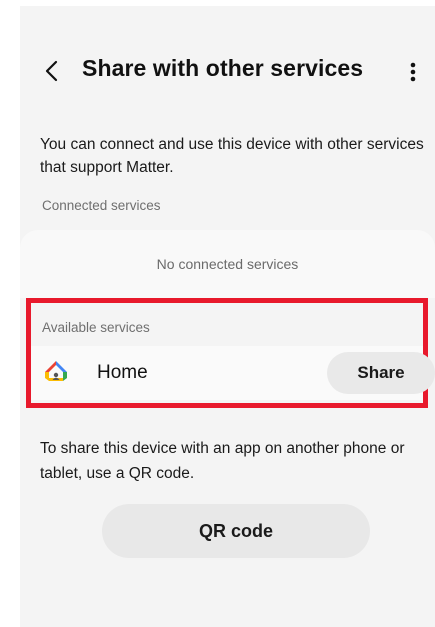  I want to click on more-options-button, so click(413, 72).